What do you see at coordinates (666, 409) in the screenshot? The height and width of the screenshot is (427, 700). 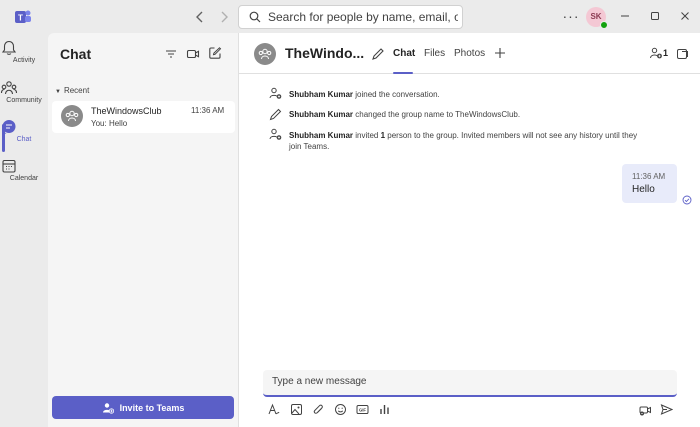 I see `send-icon` at bounding box center [666, 409].